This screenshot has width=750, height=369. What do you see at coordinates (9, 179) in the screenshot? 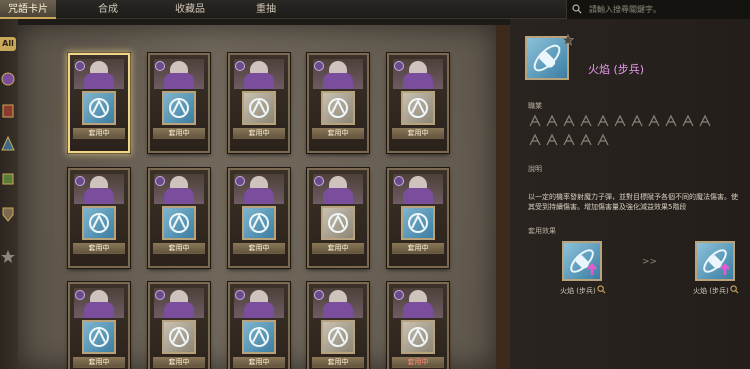
I see `category-ranger-icon` at bounding box center [9, 179].